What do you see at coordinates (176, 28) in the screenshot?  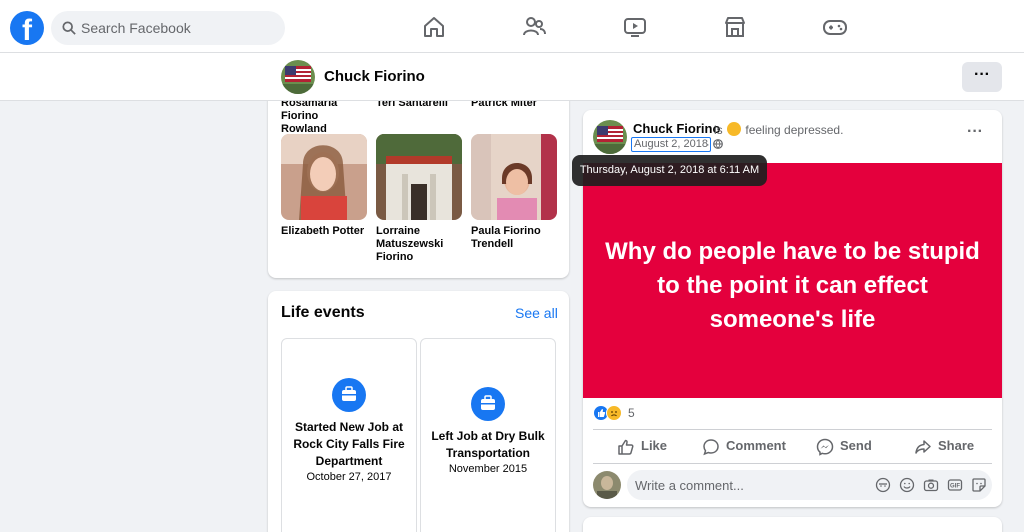 I see `search-input` at bounding box center [176, 28].